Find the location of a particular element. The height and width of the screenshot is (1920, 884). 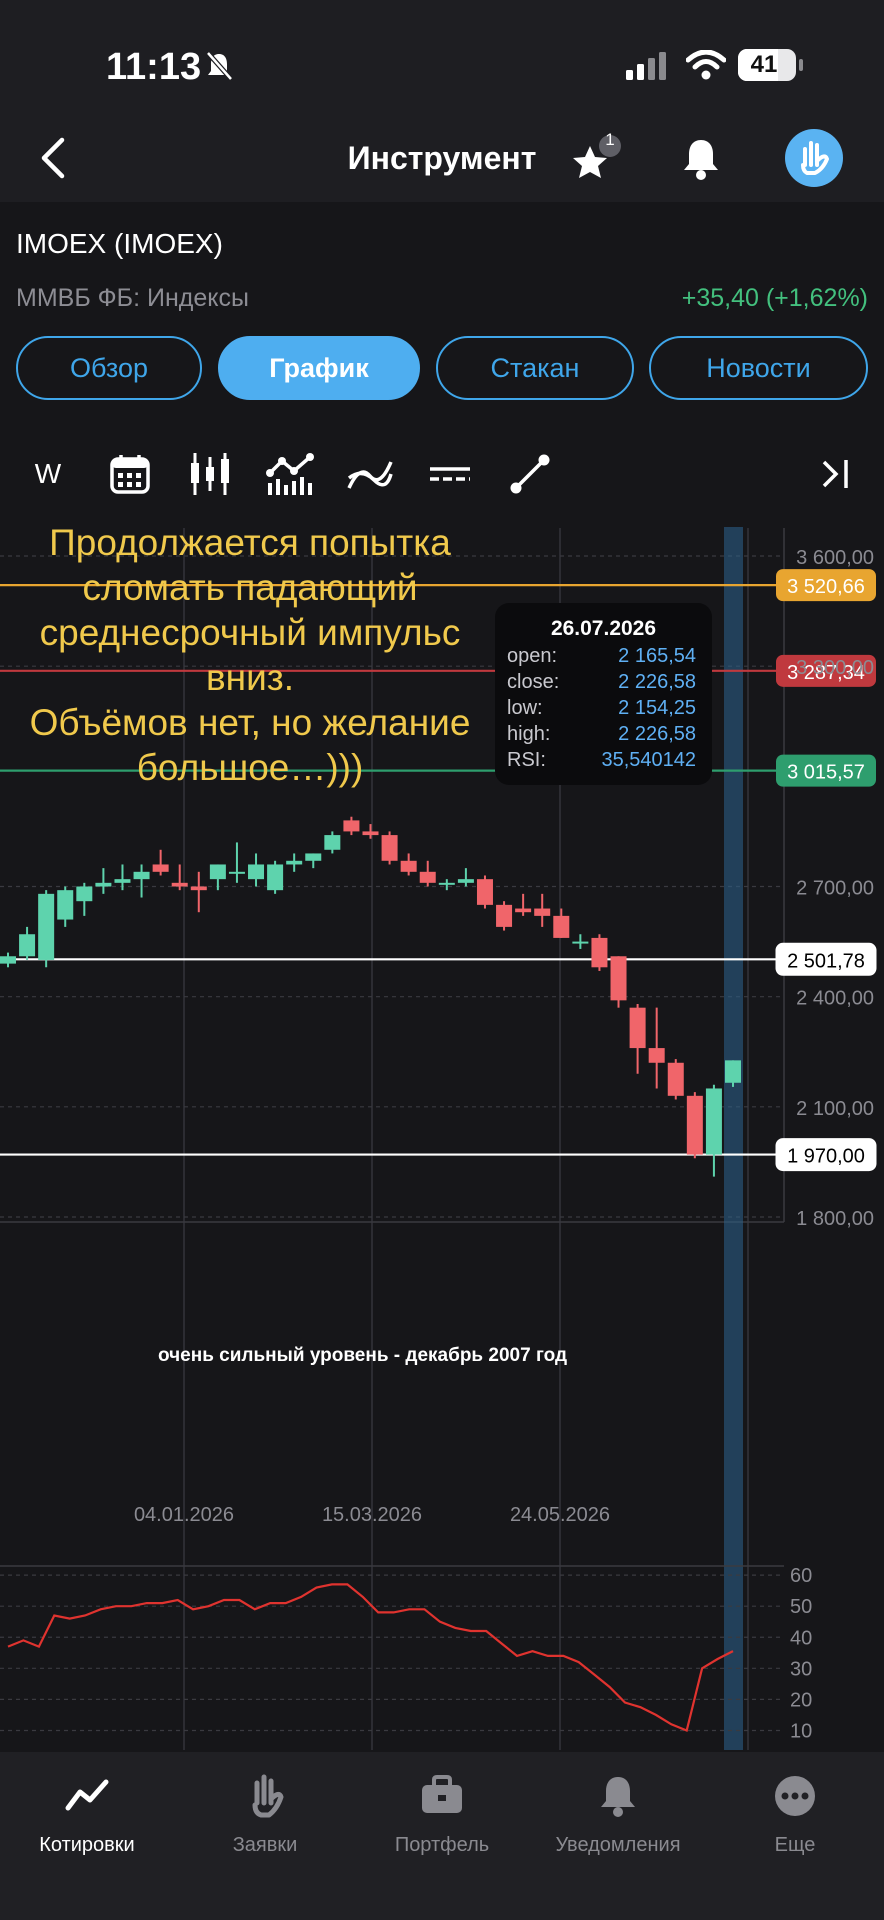

x-tick-label: 15.03.2026 is located at coordinates (372, 1515).